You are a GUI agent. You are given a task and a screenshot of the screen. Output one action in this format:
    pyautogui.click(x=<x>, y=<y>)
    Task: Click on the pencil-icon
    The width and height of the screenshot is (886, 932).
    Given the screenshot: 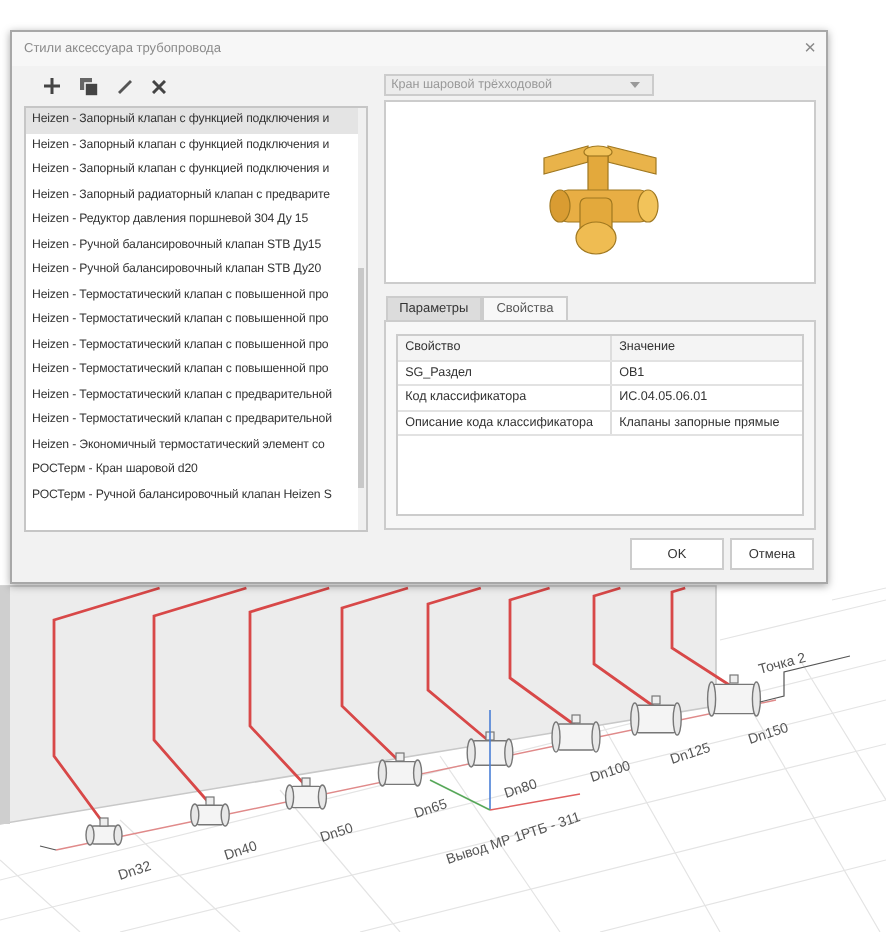 What is the action you would take?
    pyautogui.click(x=125, y=86)
    